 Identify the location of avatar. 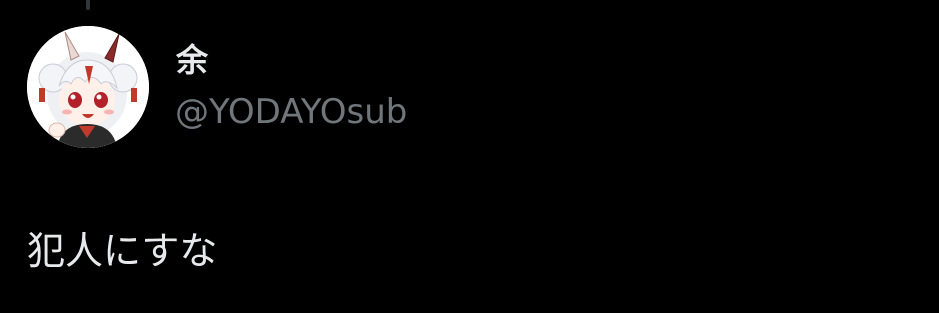
(88, 87).